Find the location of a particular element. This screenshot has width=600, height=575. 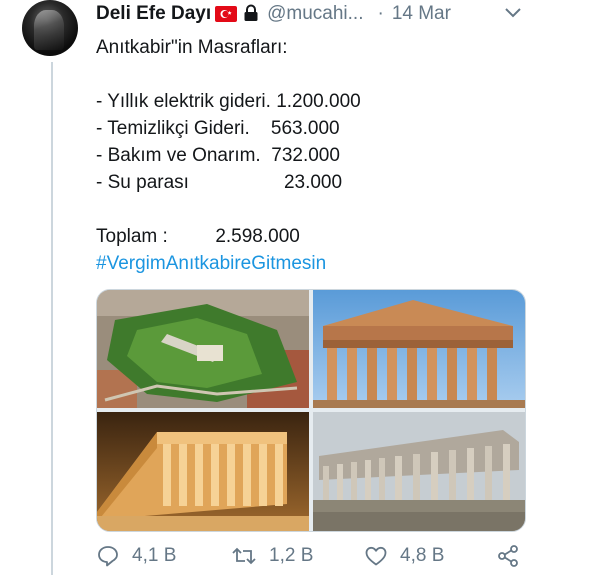

reply-count: 4,1 B is located at coordinates (154, 555).